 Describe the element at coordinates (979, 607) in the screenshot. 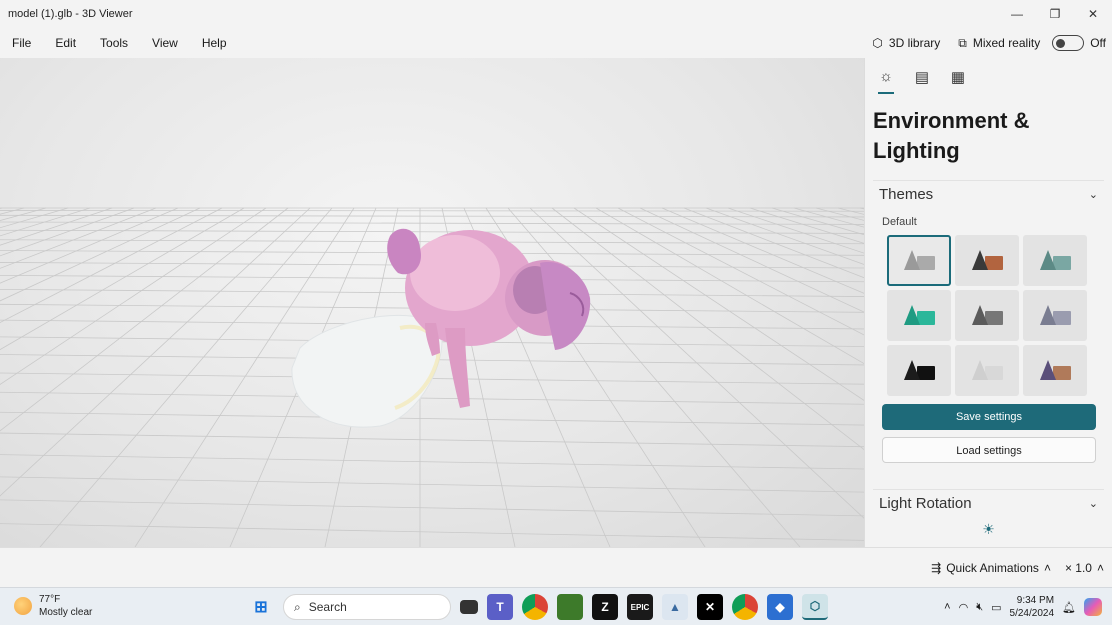

I see `volume-icon: 🔇︎` at that location.